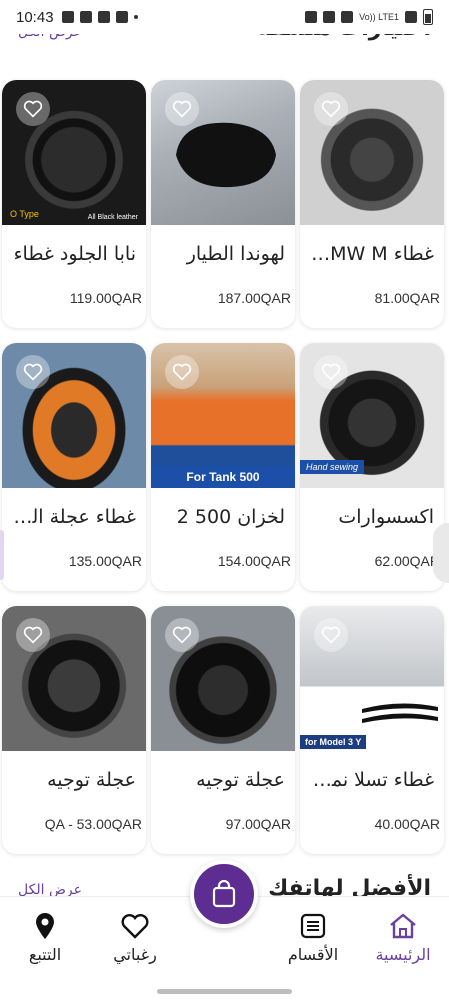 Image resolution: width=449 pixels, height=1000 pixels. Describe the element at coordinates (407, 298) in the screenshot. I see `product-price: 81.00QAR` at that location.